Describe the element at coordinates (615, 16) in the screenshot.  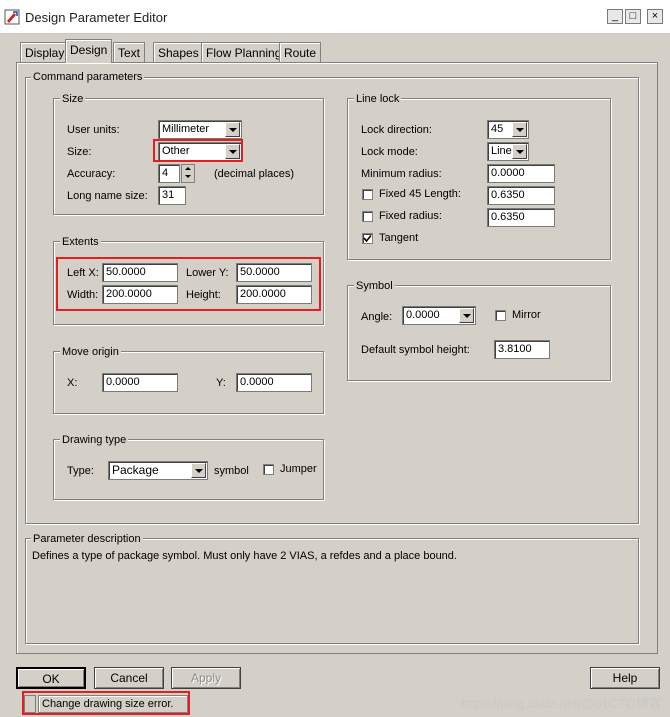
I see `minimize-button: _` at that location.